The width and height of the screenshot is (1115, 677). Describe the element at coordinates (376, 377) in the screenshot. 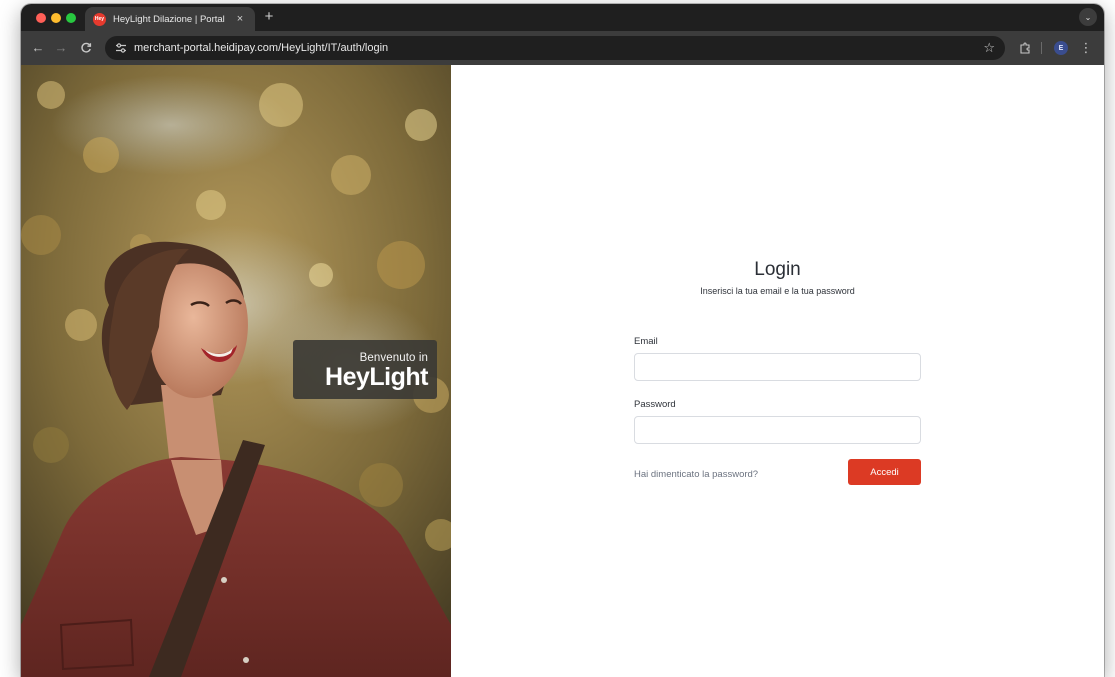

I see `heylight-logo-text: HeyLight` at that location.